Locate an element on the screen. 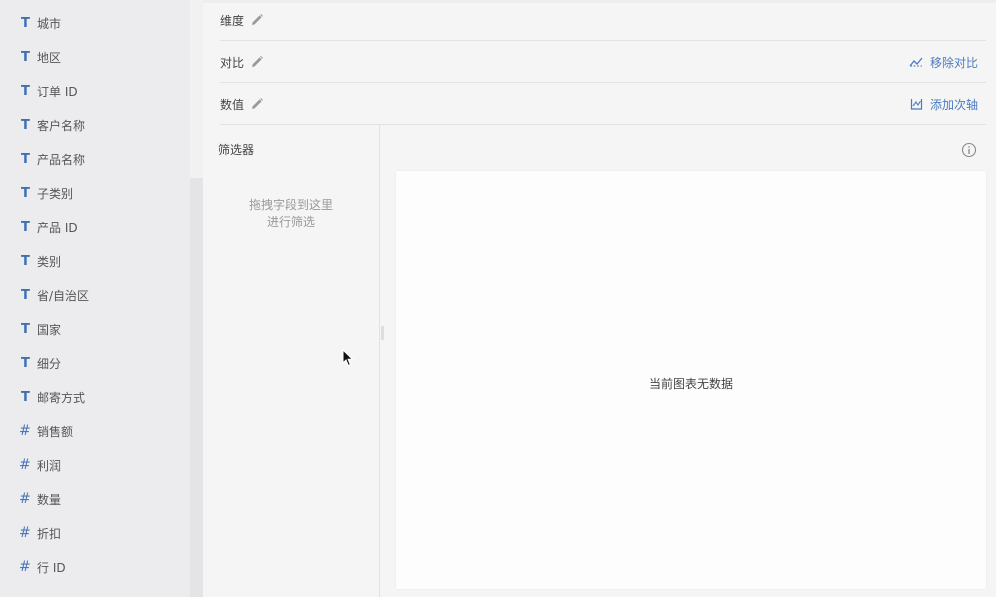 This screenshot has height=597, width=996. add-secondary-axis-label: 添加次轴 is located at coordinates (953, 104).